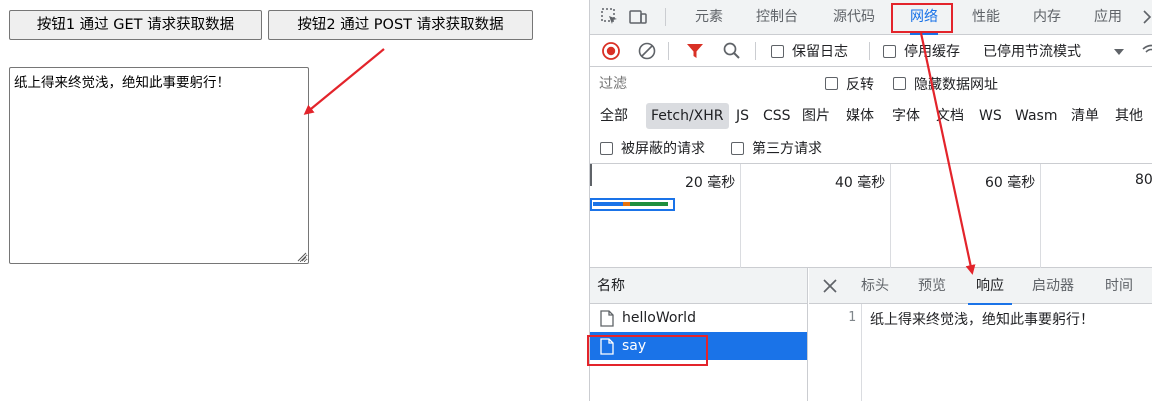  What do you see at coordinates (1143, 180) in the screenshot?
I see `timeline-tick-label: 80` at bounding box center [1143, 180].